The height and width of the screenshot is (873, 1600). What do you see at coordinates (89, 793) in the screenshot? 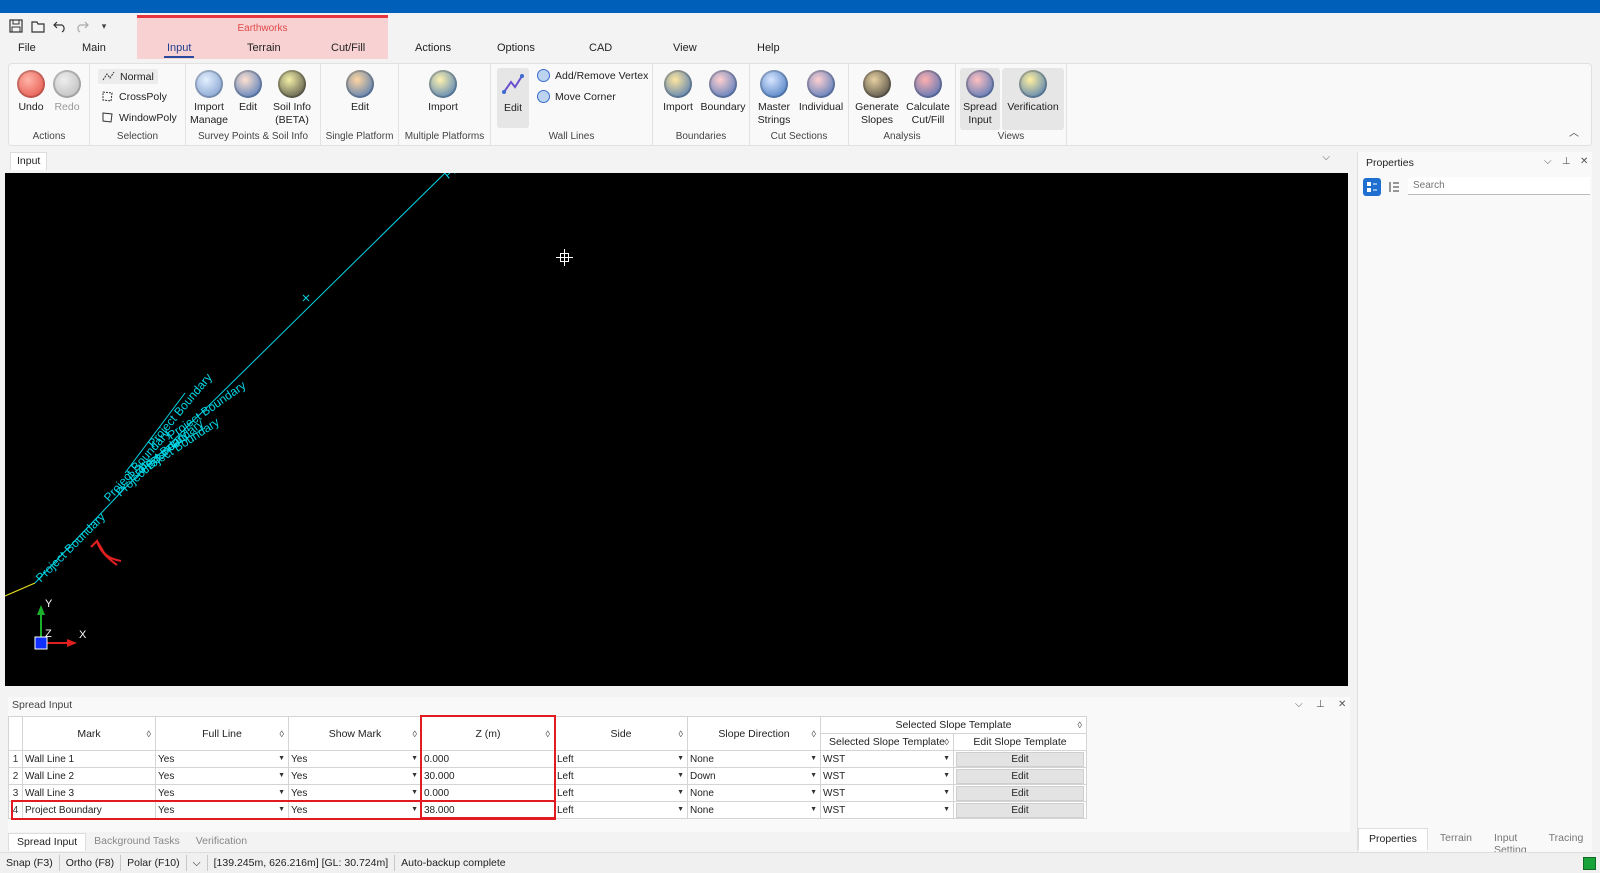
I see `mark-cell: Wall Line 3` at bounding box center [89, 793].